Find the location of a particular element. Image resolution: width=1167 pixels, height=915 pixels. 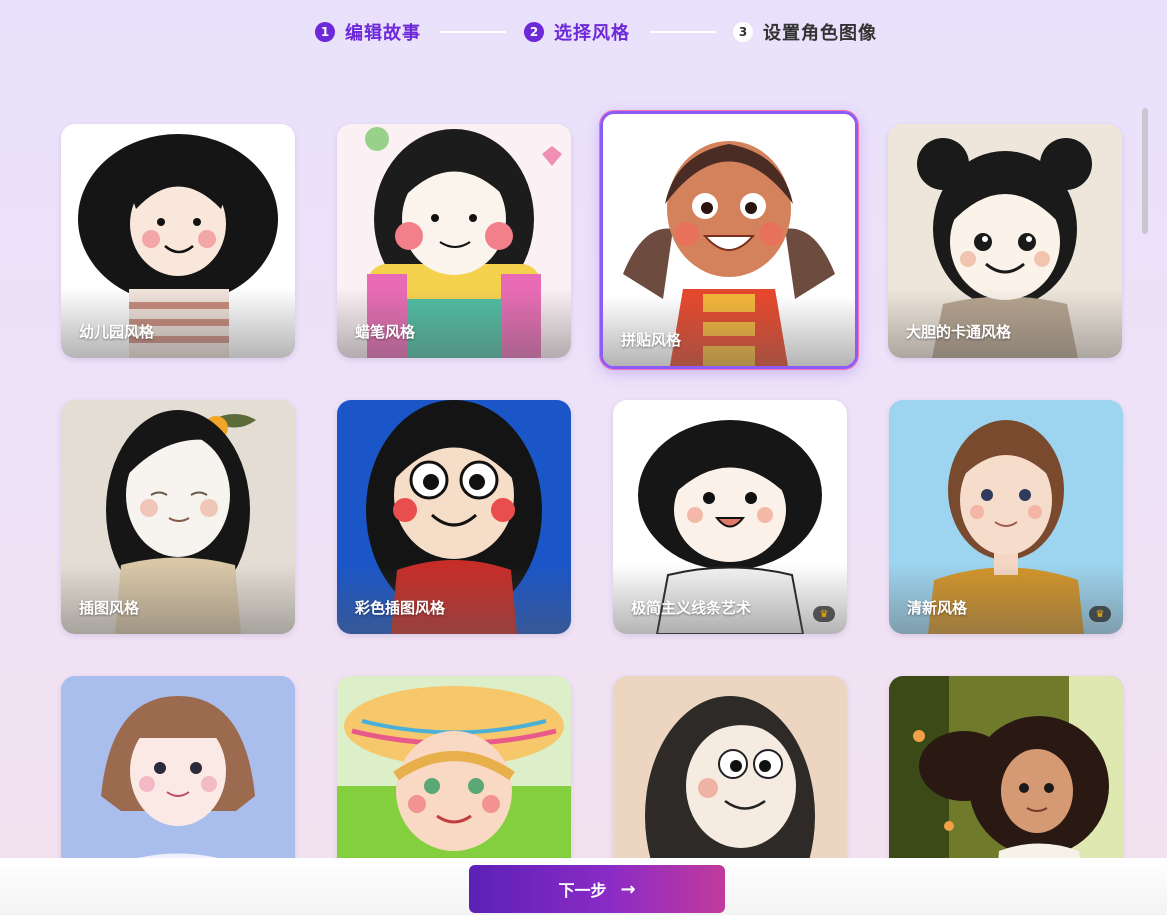

style-card-watercolor is located at coordinates (454, 767).